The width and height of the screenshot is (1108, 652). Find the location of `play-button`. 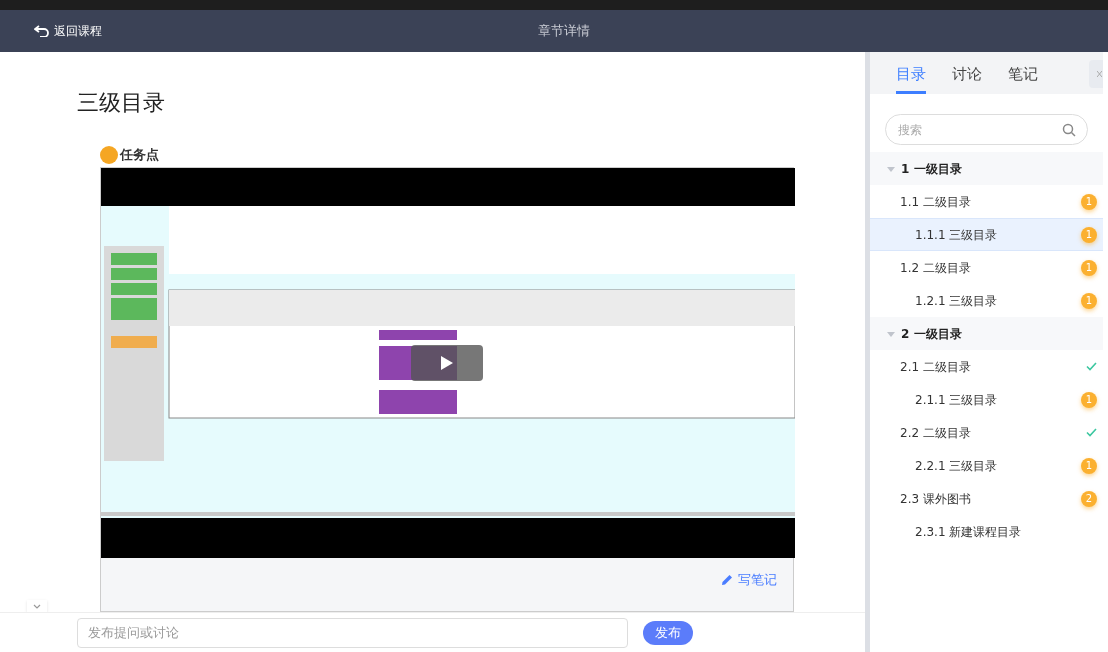

play-button is located at coordinates (447, 363).